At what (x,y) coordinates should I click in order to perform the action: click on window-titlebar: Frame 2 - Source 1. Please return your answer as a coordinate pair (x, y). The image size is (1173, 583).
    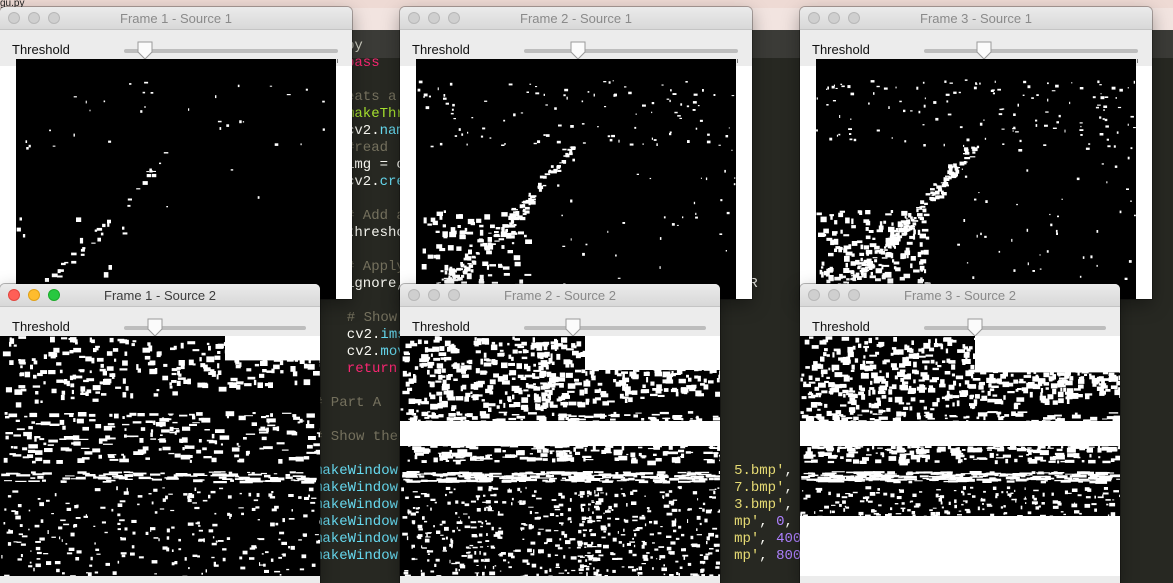
    Looking at the image, I should click on (576, 18).